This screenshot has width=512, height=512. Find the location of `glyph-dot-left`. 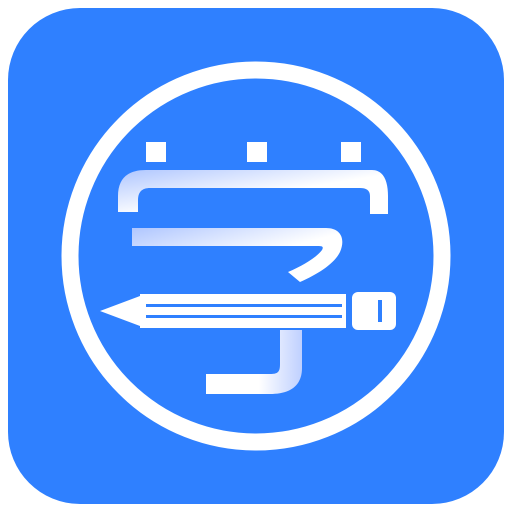

glyph-dot-left is located at coordinates (156, 152).